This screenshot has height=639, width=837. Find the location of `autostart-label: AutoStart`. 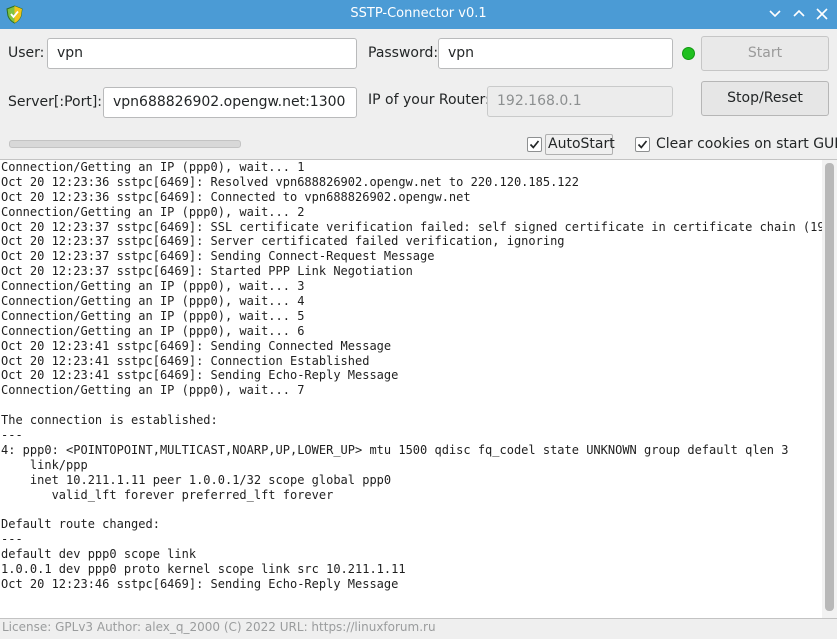

autostart-label: AutoStart is located at coordinates (581, 144).